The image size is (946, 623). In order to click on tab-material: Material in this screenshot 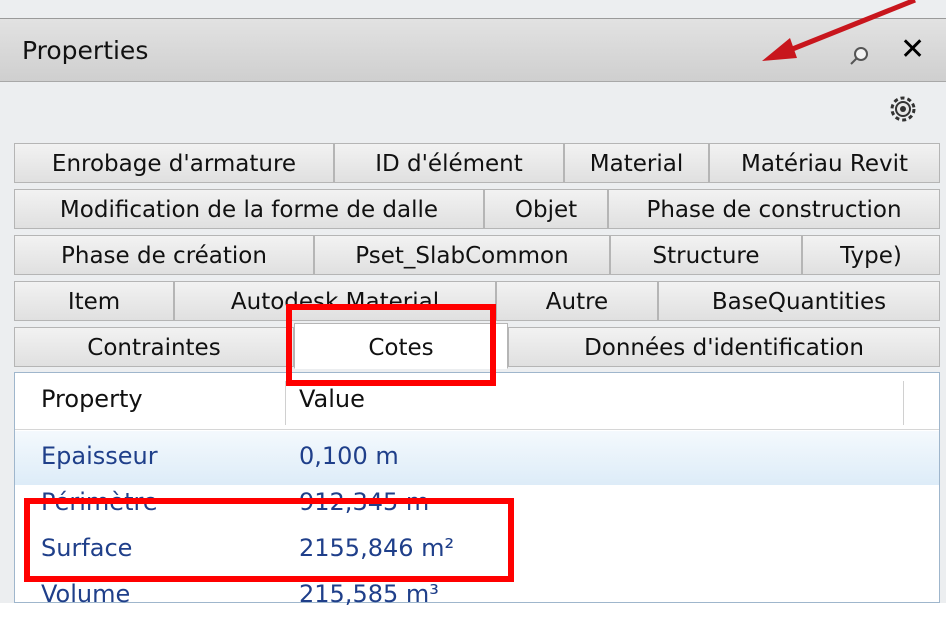, I will do `click(636, 163)`.